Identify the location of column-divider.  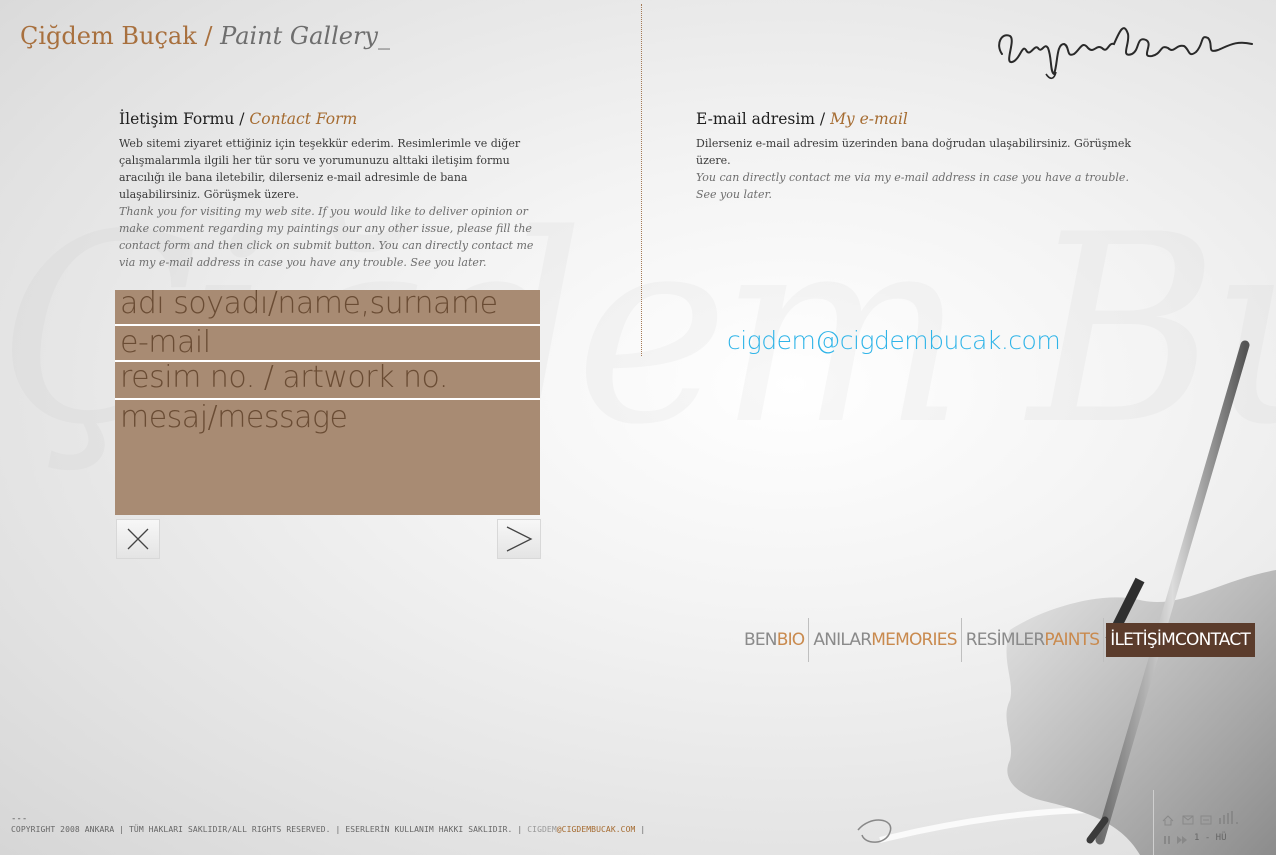
(641, 180).